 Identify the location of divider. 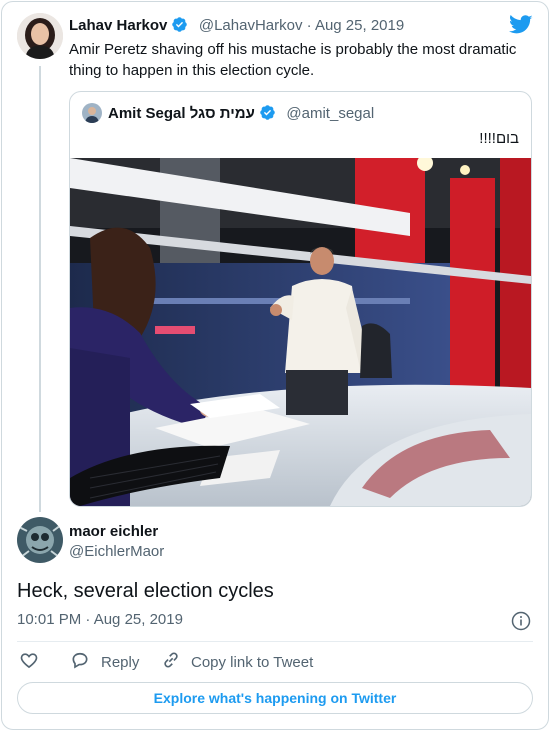
(275, 641).